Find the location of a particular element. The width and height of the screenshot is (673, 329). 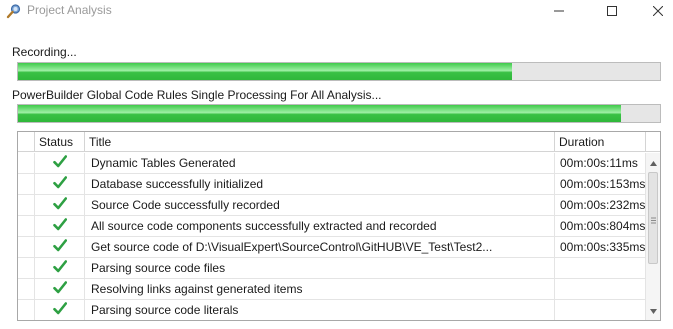

scroll-up-arrow-icon is located at coordinates (653, 161).